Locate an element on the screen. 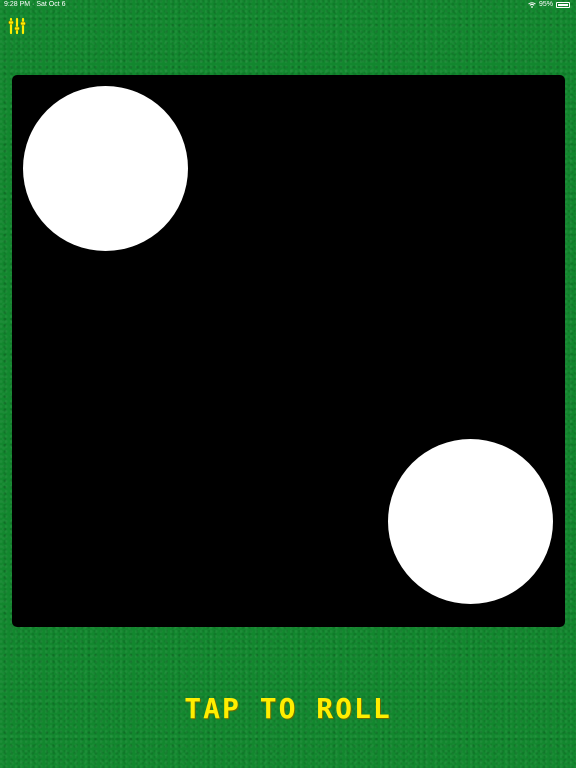  status-time-text: 9:28 PM is located at coordinates (17, 4).